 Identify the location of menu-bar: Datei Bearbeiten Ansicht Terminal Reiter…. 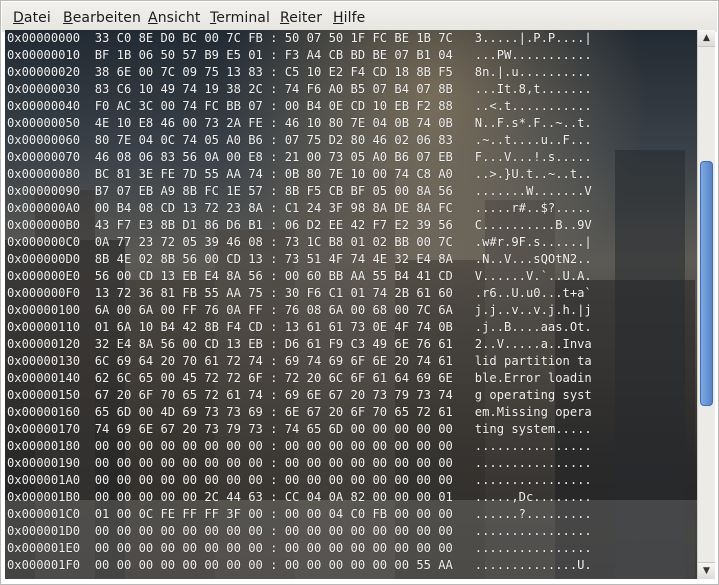
(359, 17).